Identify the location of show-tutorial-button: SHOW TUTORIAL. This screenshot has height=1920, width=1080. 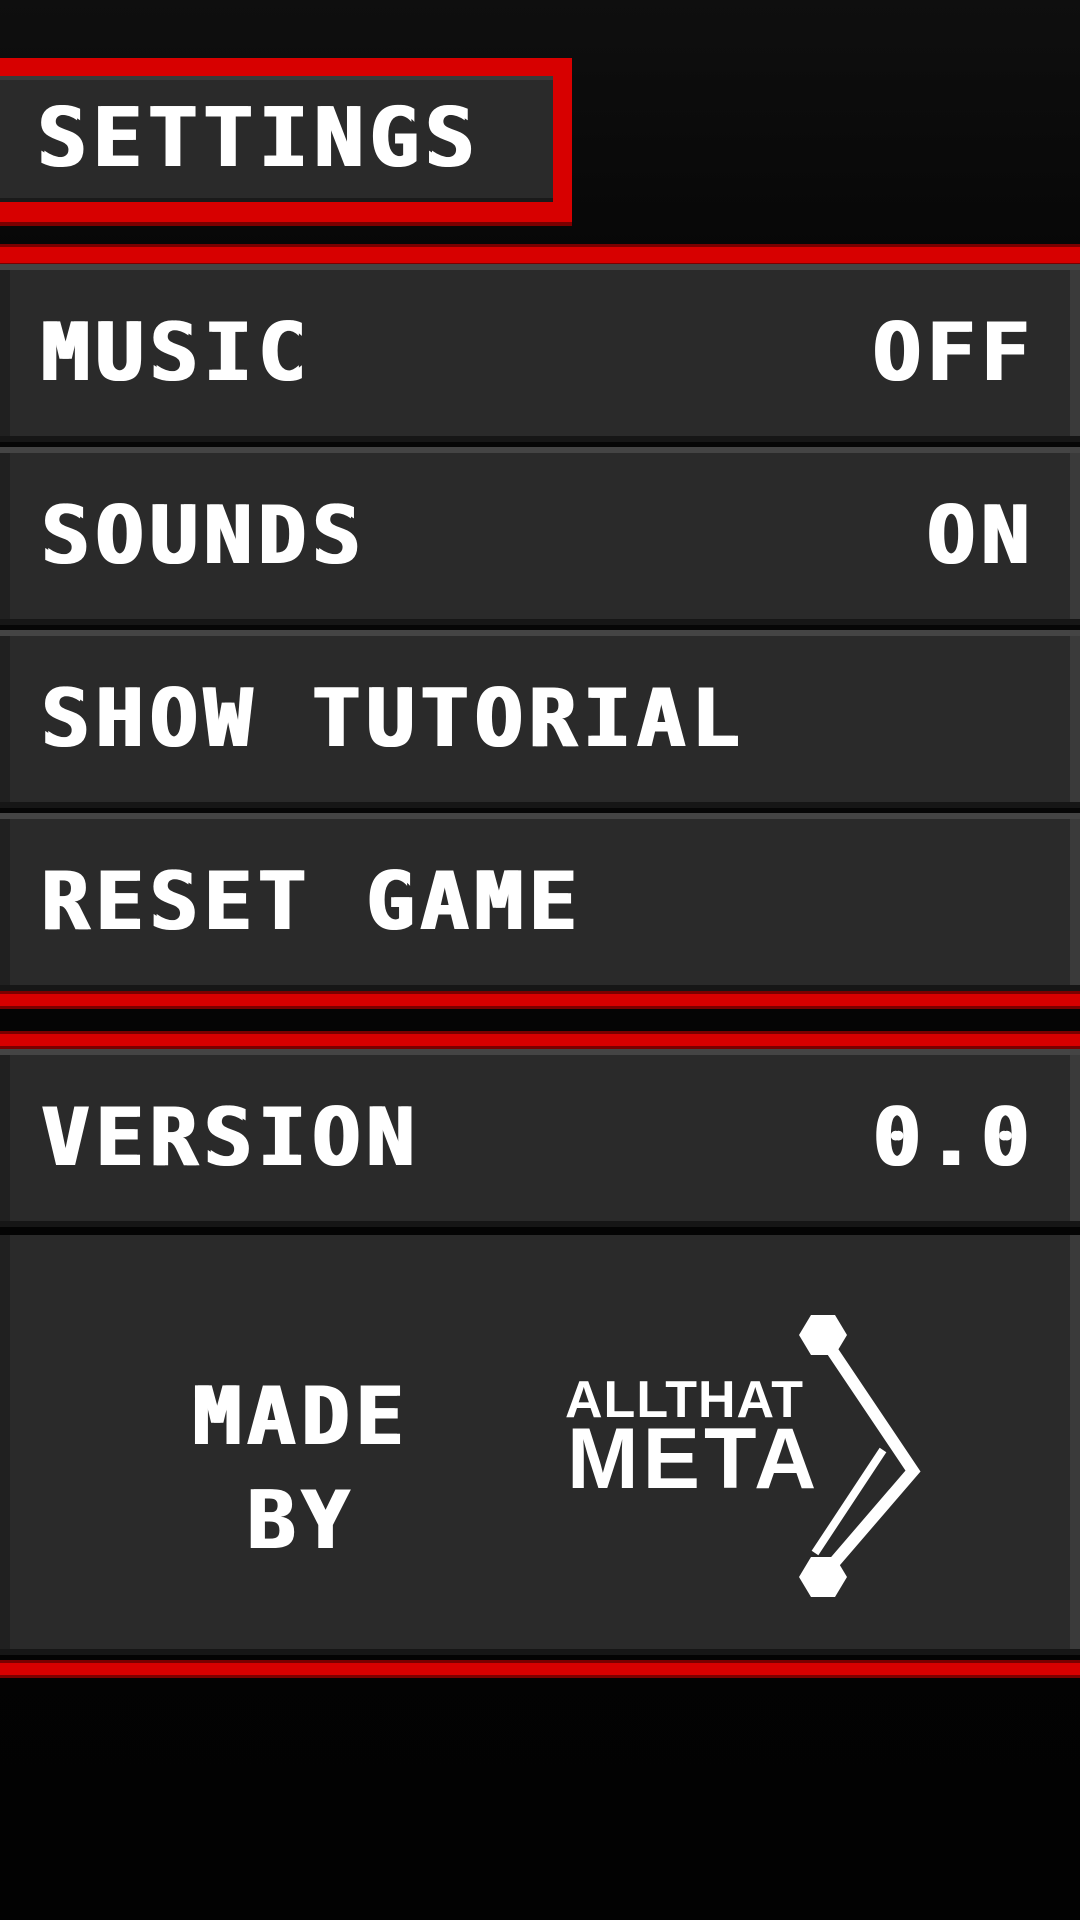
(540, 719).